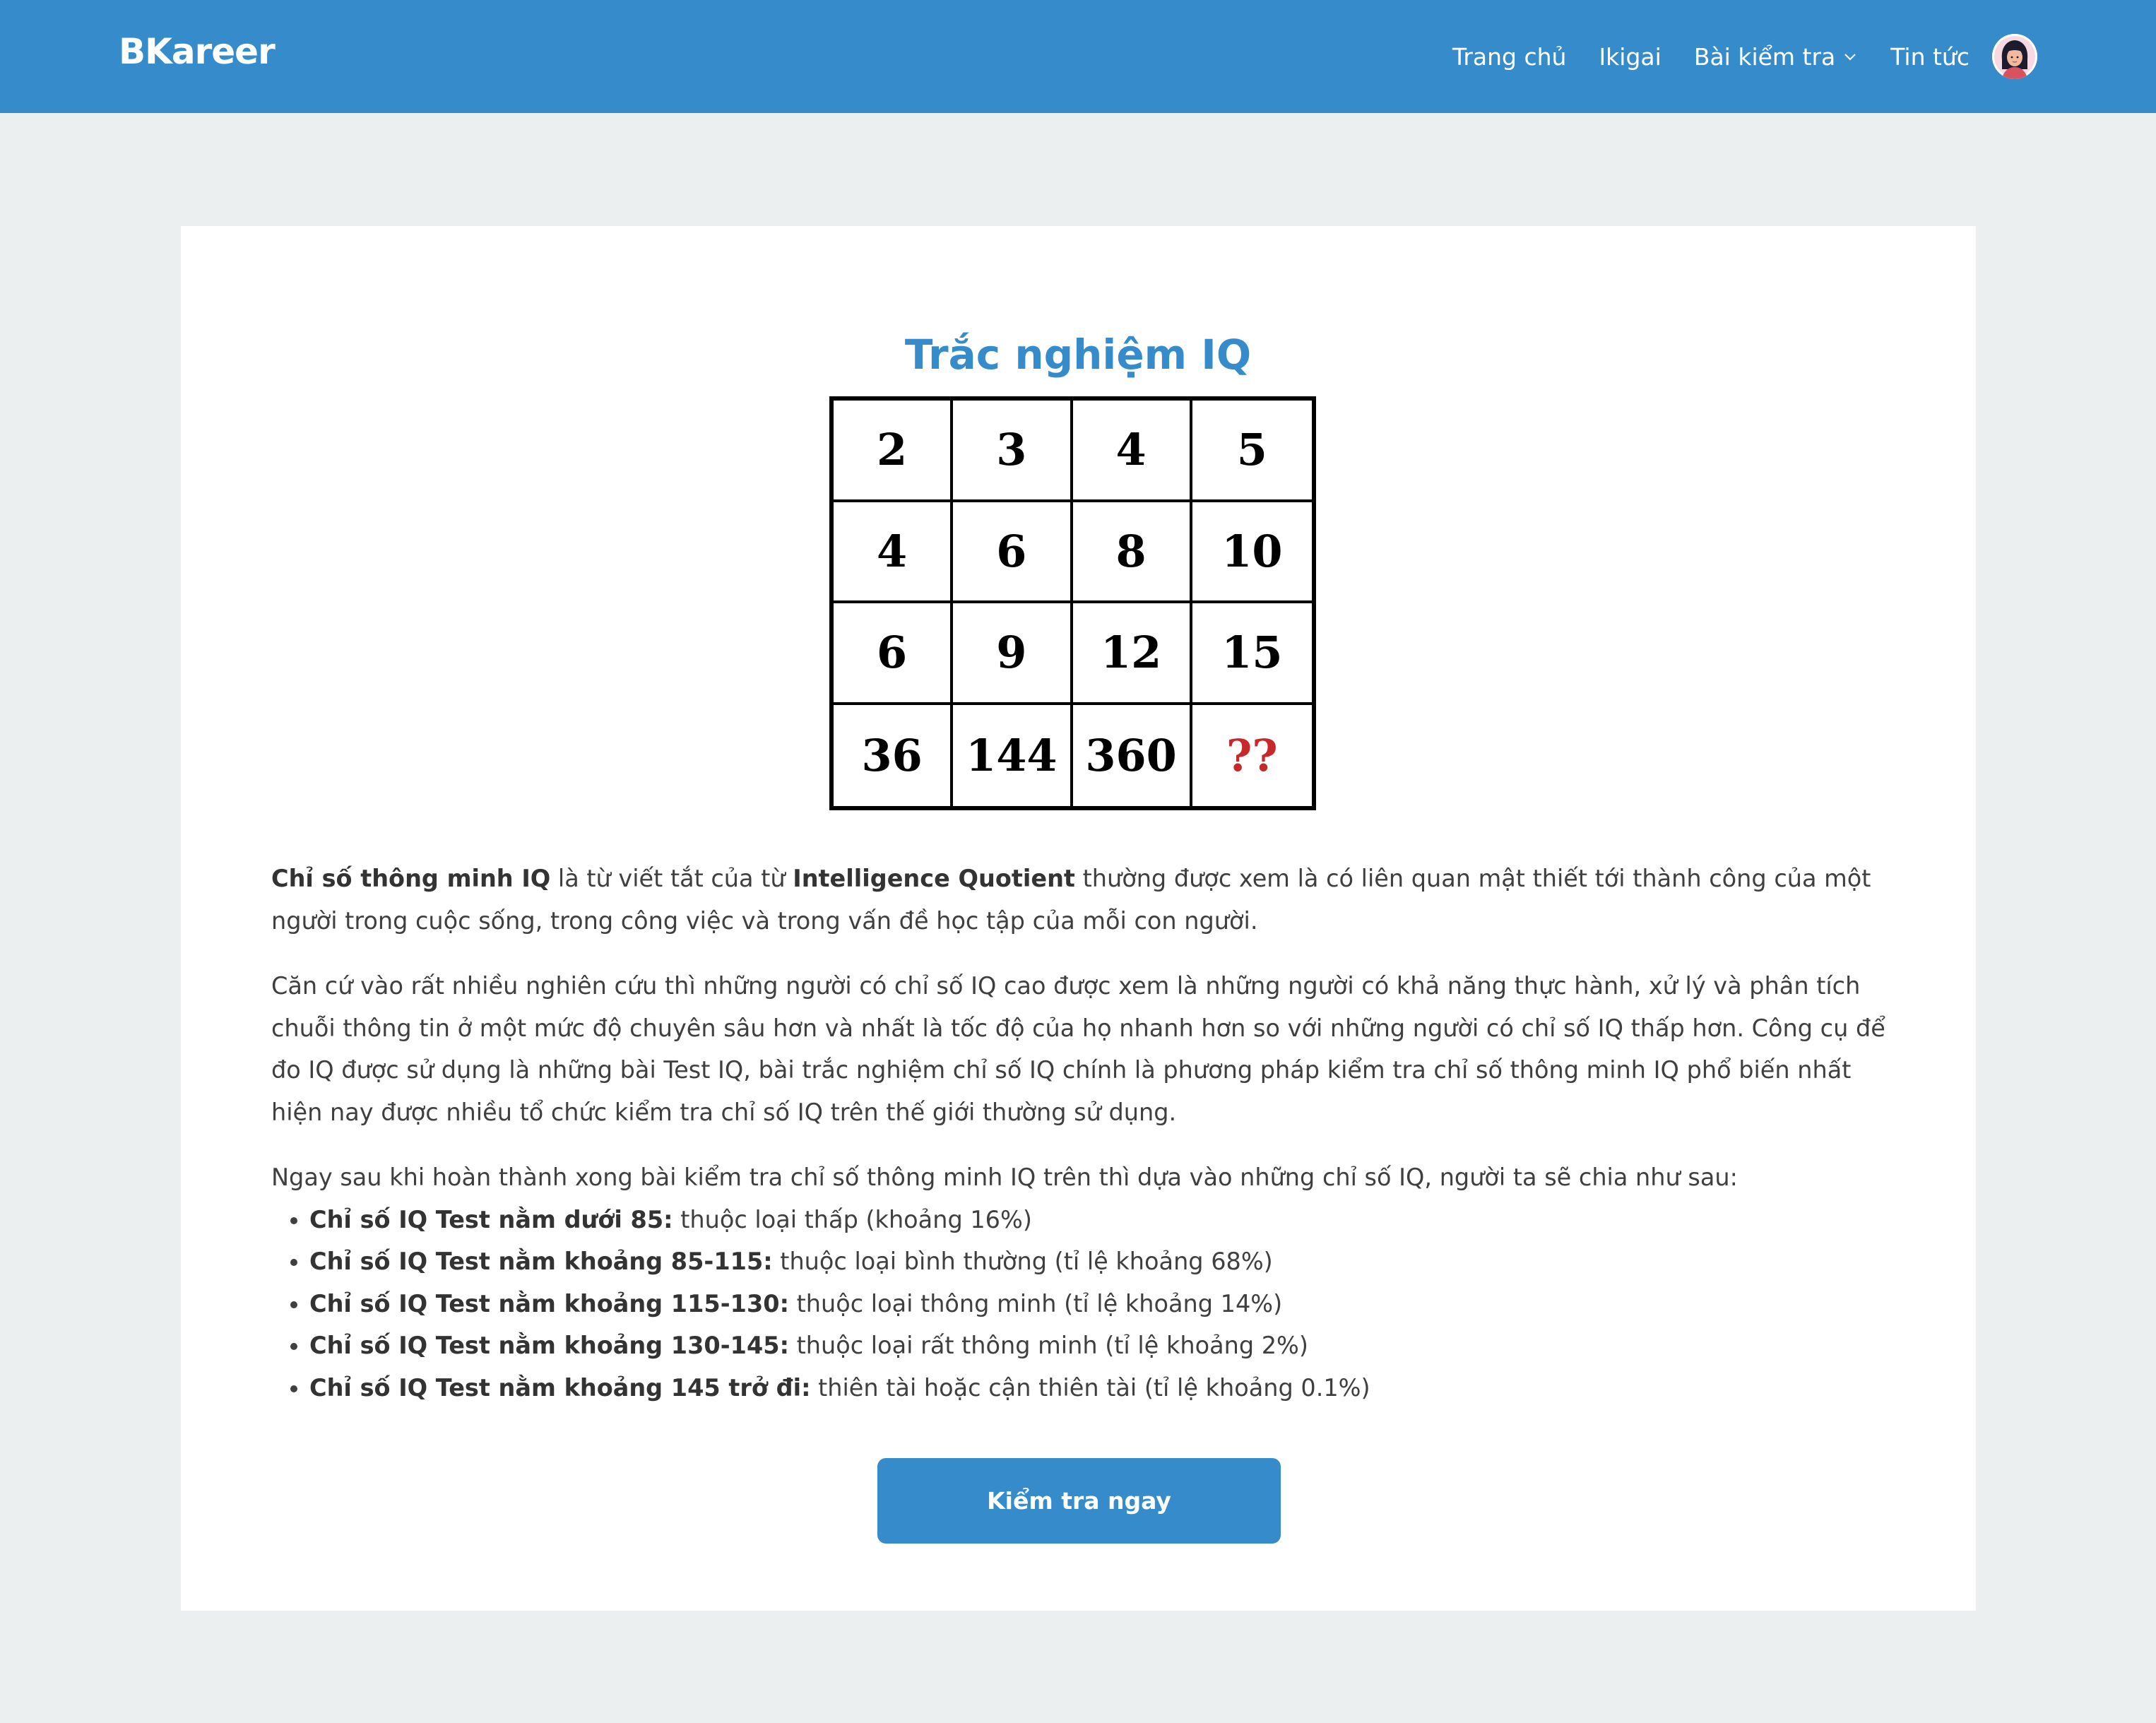 The width and height of the screenshot is (2156, 1723). I want to click on puzzle-cell: 8, so click(1132, 552).